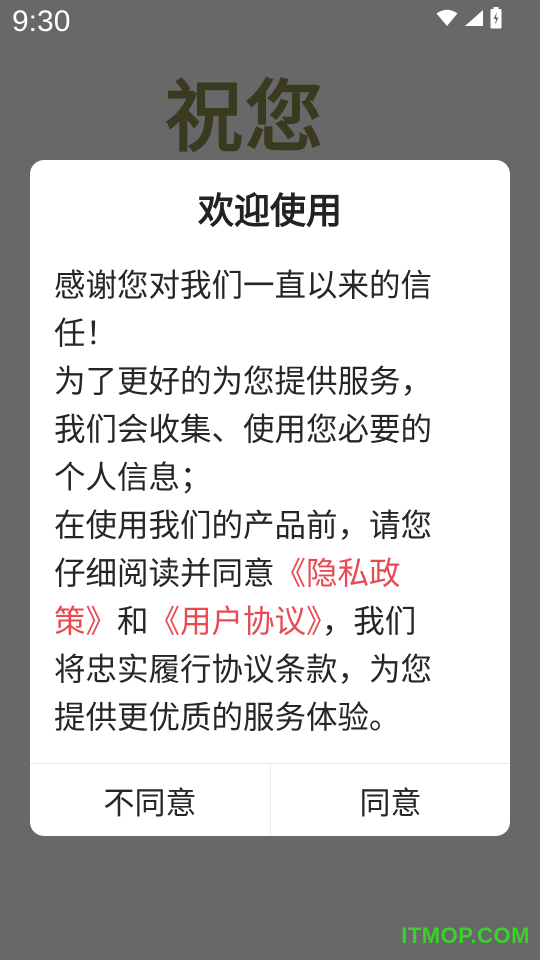 The height and width of the screenshot is (960, 540). What do you see at coordinates (496, 18) in the screenshot?
I see `battery-charging-icon` at bounding box center [496, 18].